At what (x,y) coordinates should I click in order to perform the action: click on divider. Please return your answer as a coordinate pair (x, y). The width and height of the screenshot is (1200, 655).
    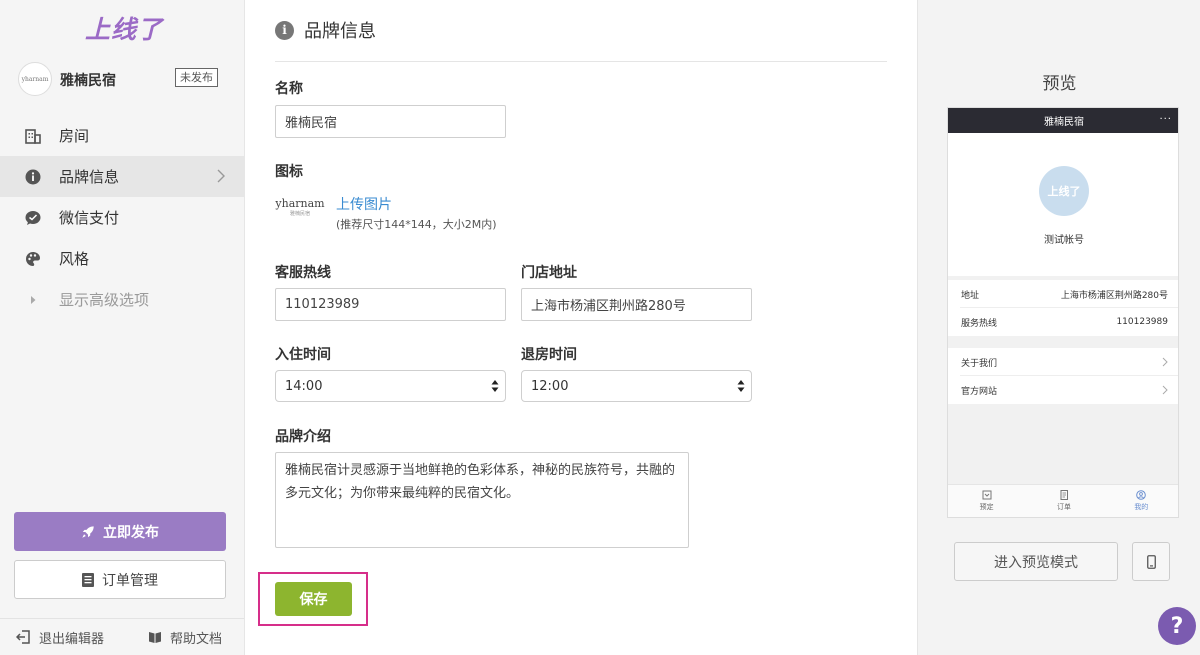
    Looking at the image, I should click on (581, 61).